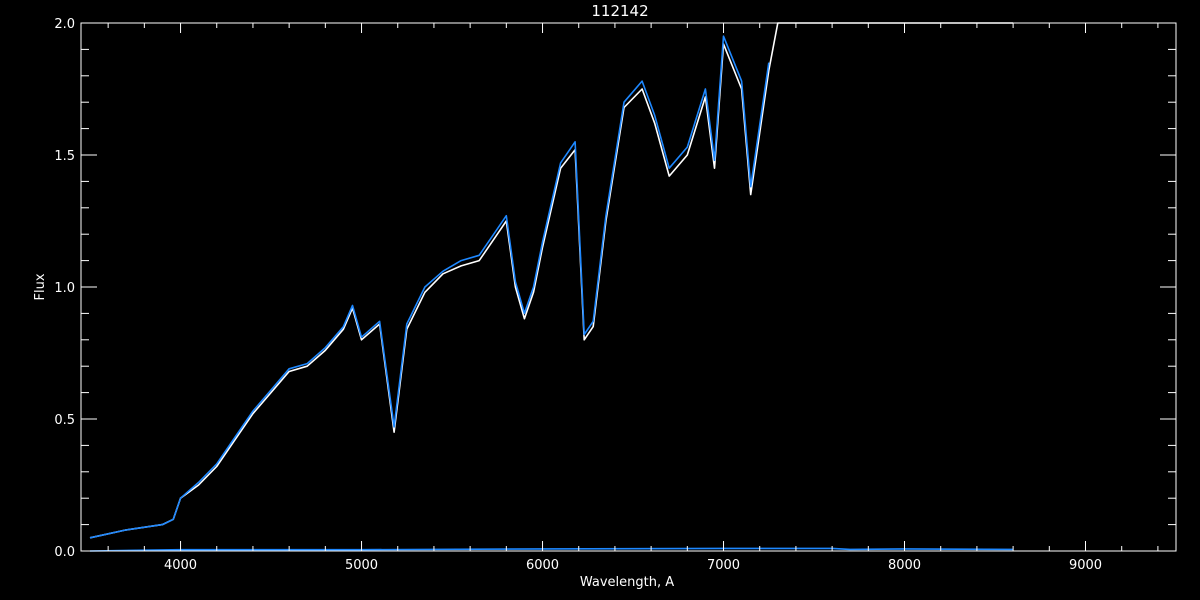  I want to click on y-tick-label: 0.5, so click(64, 420).